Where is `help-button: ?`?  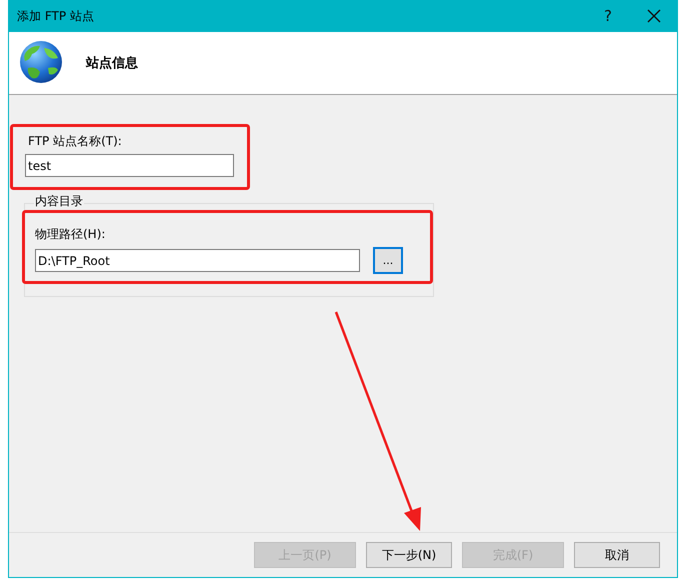 help-button: ? is located at coordinates (608, 16).